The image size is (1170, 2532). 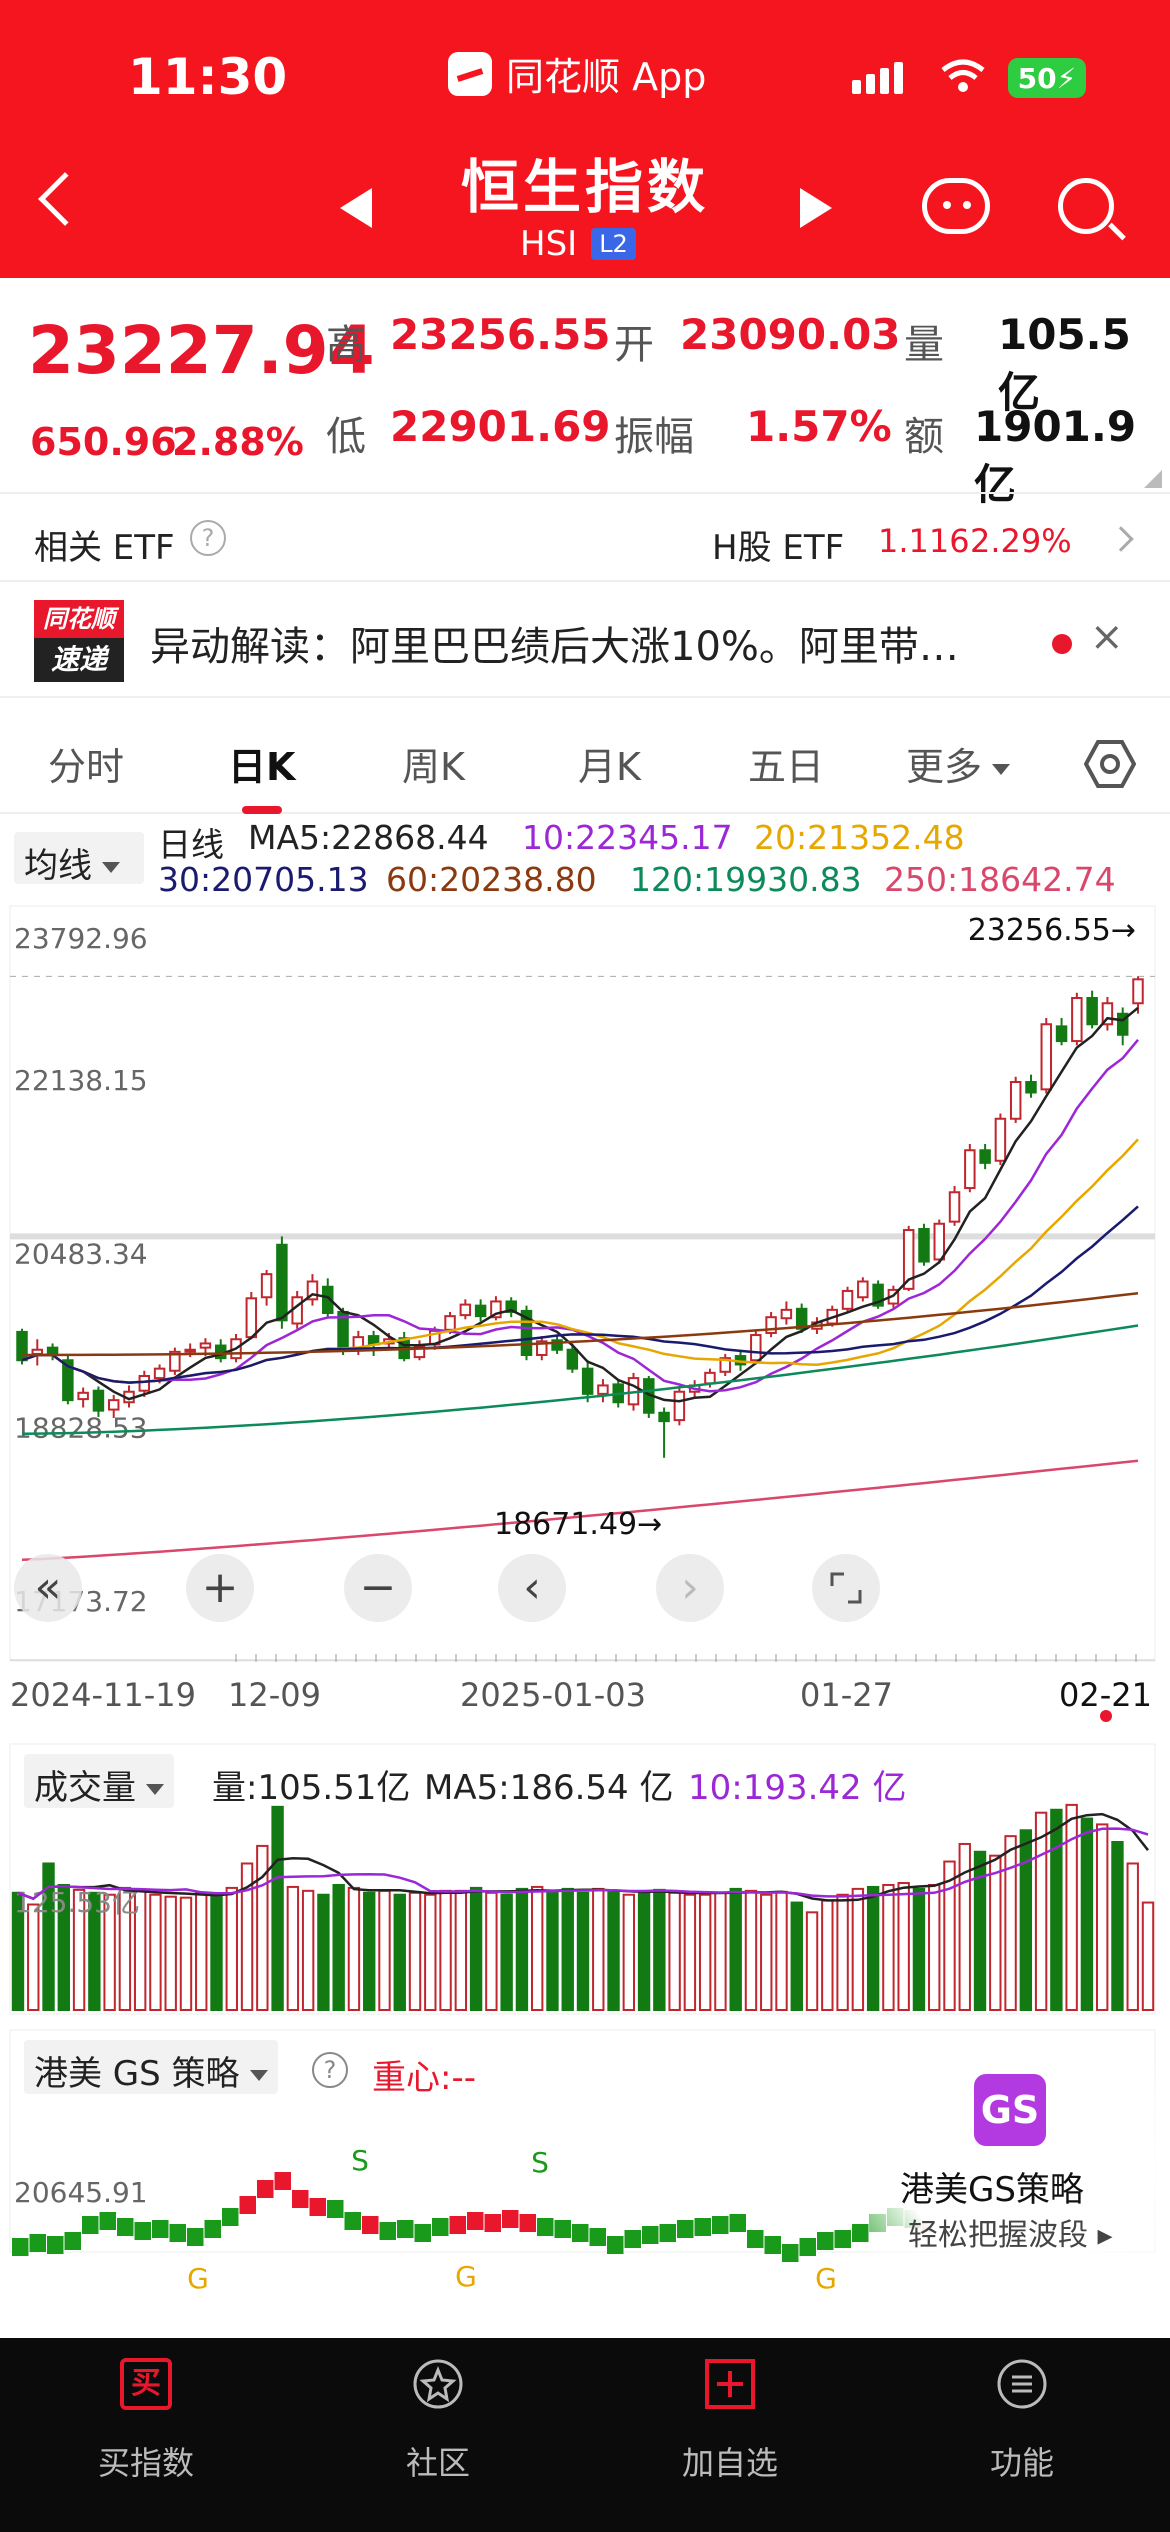 What do you see at coordinates (151, 2067) in the screenshot?
I see `gs-strategy-select: 港美 GS 策略` at bounding box center [151, 2067].